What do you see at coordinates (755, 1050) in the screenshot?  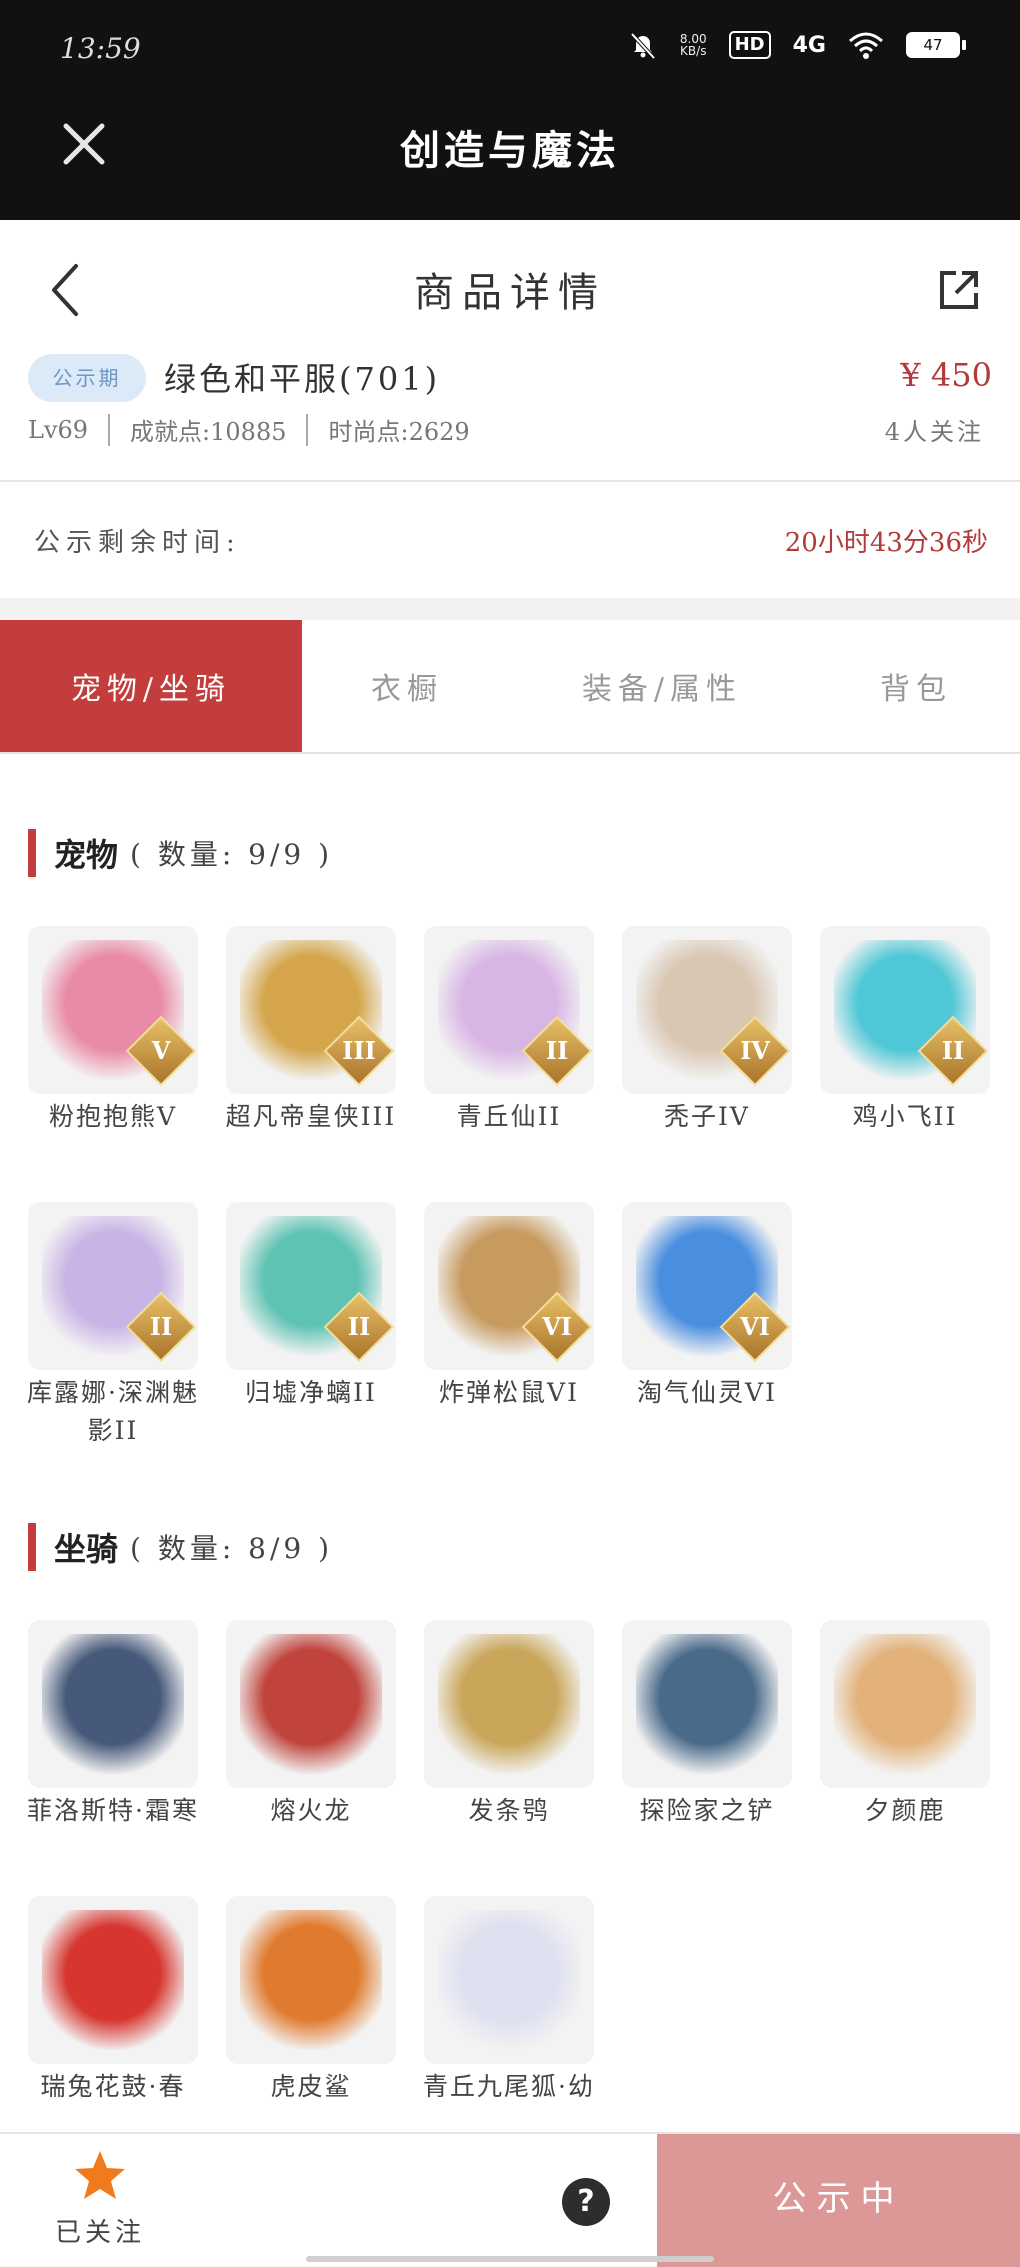 I see `rank-label: IV` at bounding box center [755, 1050].